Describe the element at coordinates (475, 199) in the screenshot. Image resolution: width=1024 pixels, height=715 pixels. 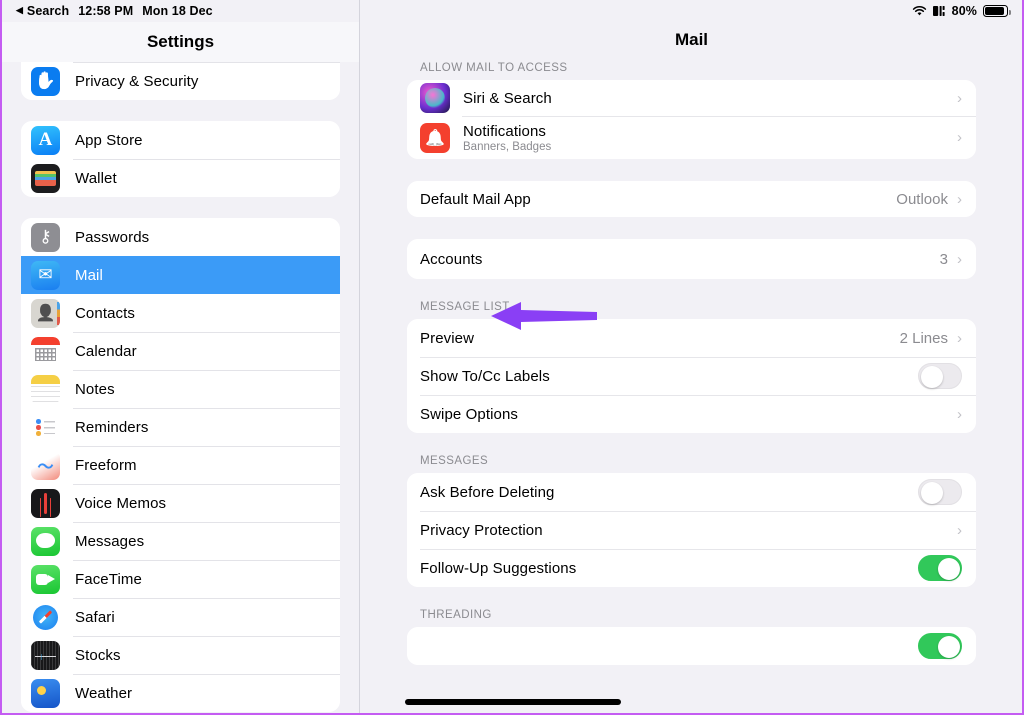
I see `row-label: Default Mail App` at that location.